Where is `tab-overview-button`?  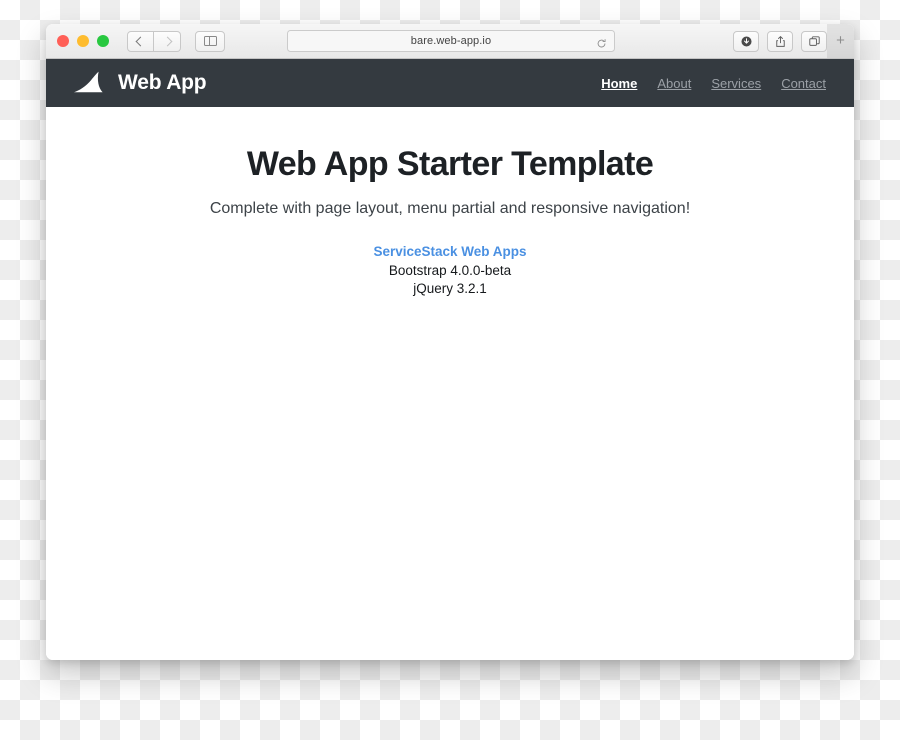 tab-overview-button is located at coordinates (814, 41).